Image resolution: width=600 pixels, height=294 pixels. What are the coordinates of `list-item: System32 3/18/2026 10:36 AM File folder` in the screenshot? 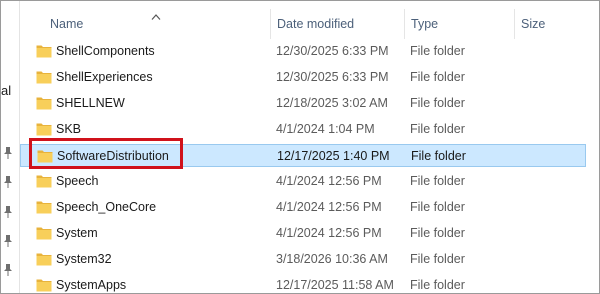 It's located at (303, 259).